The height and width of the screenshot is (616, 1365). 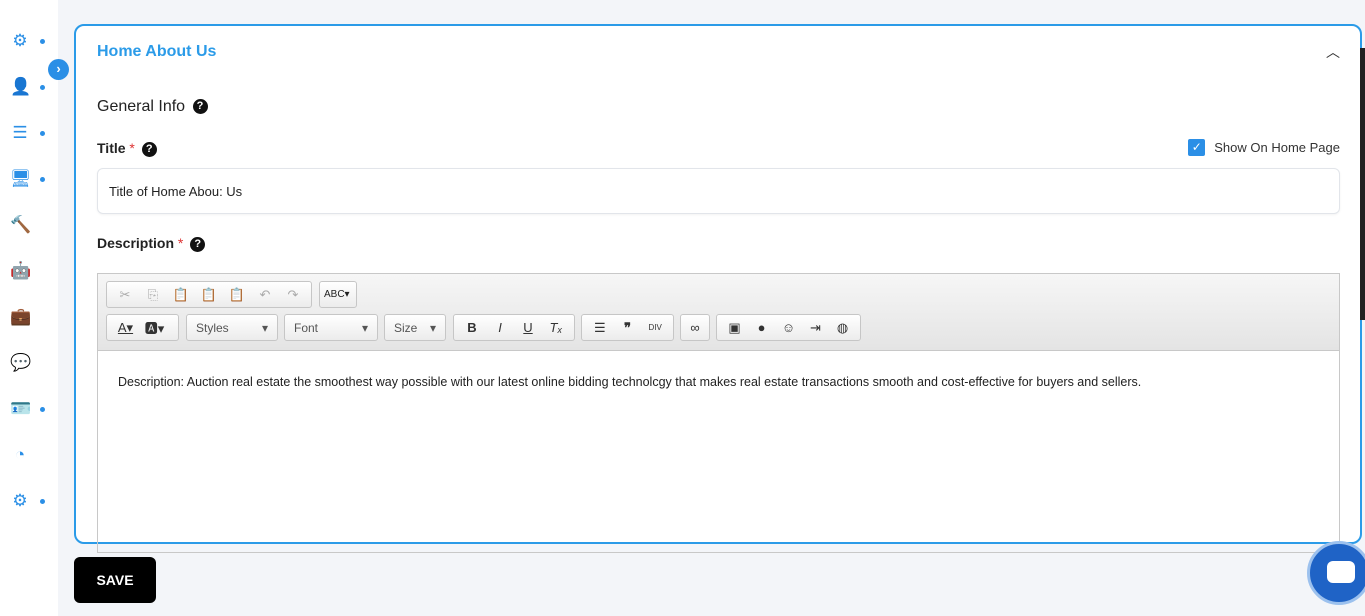 I want to click on spellcheck-icon: ABC▾, so click(x=338, y=294).